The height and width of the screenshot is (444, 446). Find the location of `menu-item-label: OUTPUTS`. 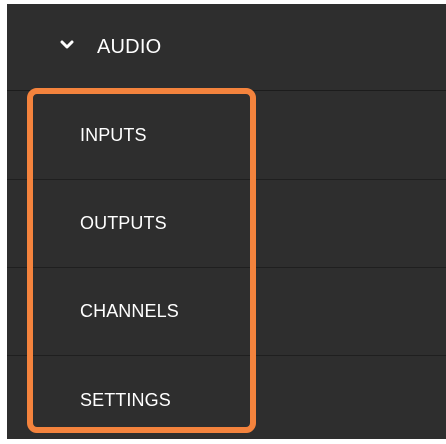

menu-item-label: OUTPUTS is located at coordinates (123, 223).